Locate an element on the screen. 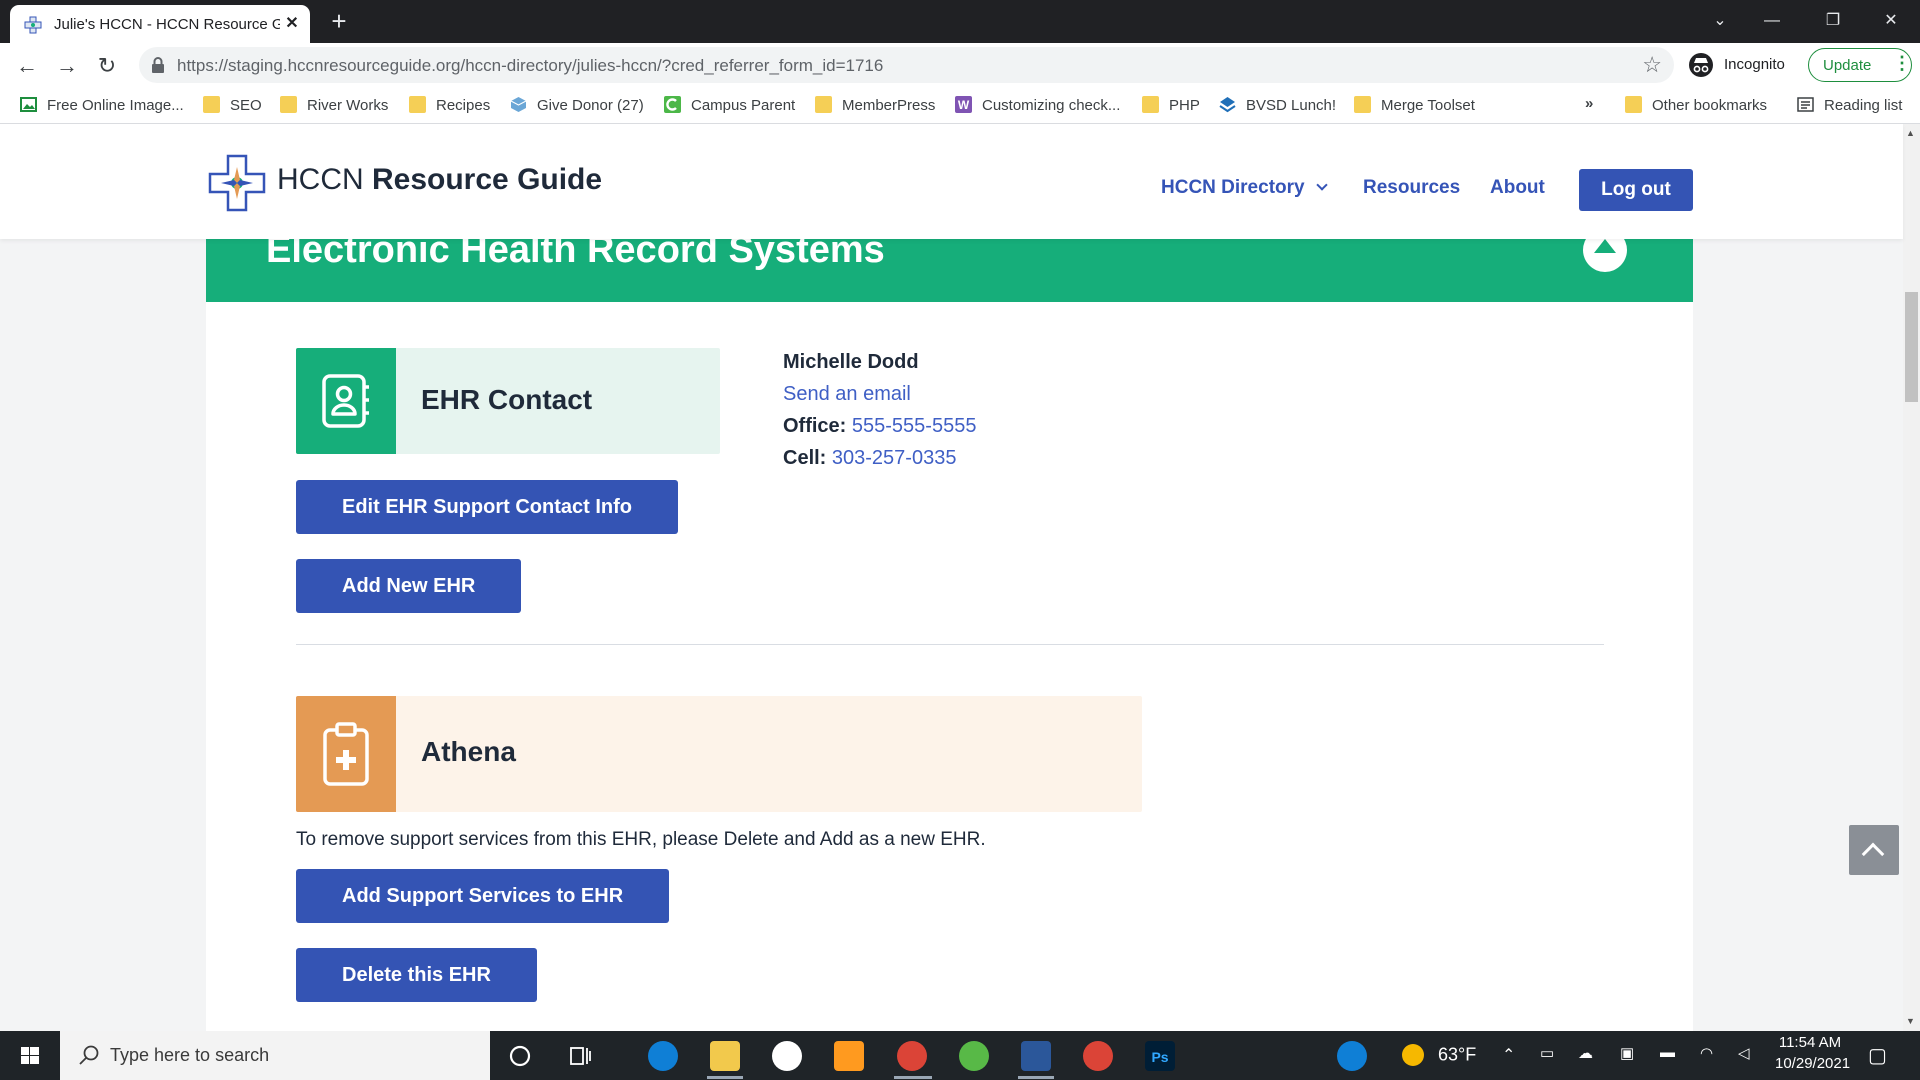 This screenshot has width=1920, height=1080. send-email-link: Send an email is located at coordinates (847, 394).